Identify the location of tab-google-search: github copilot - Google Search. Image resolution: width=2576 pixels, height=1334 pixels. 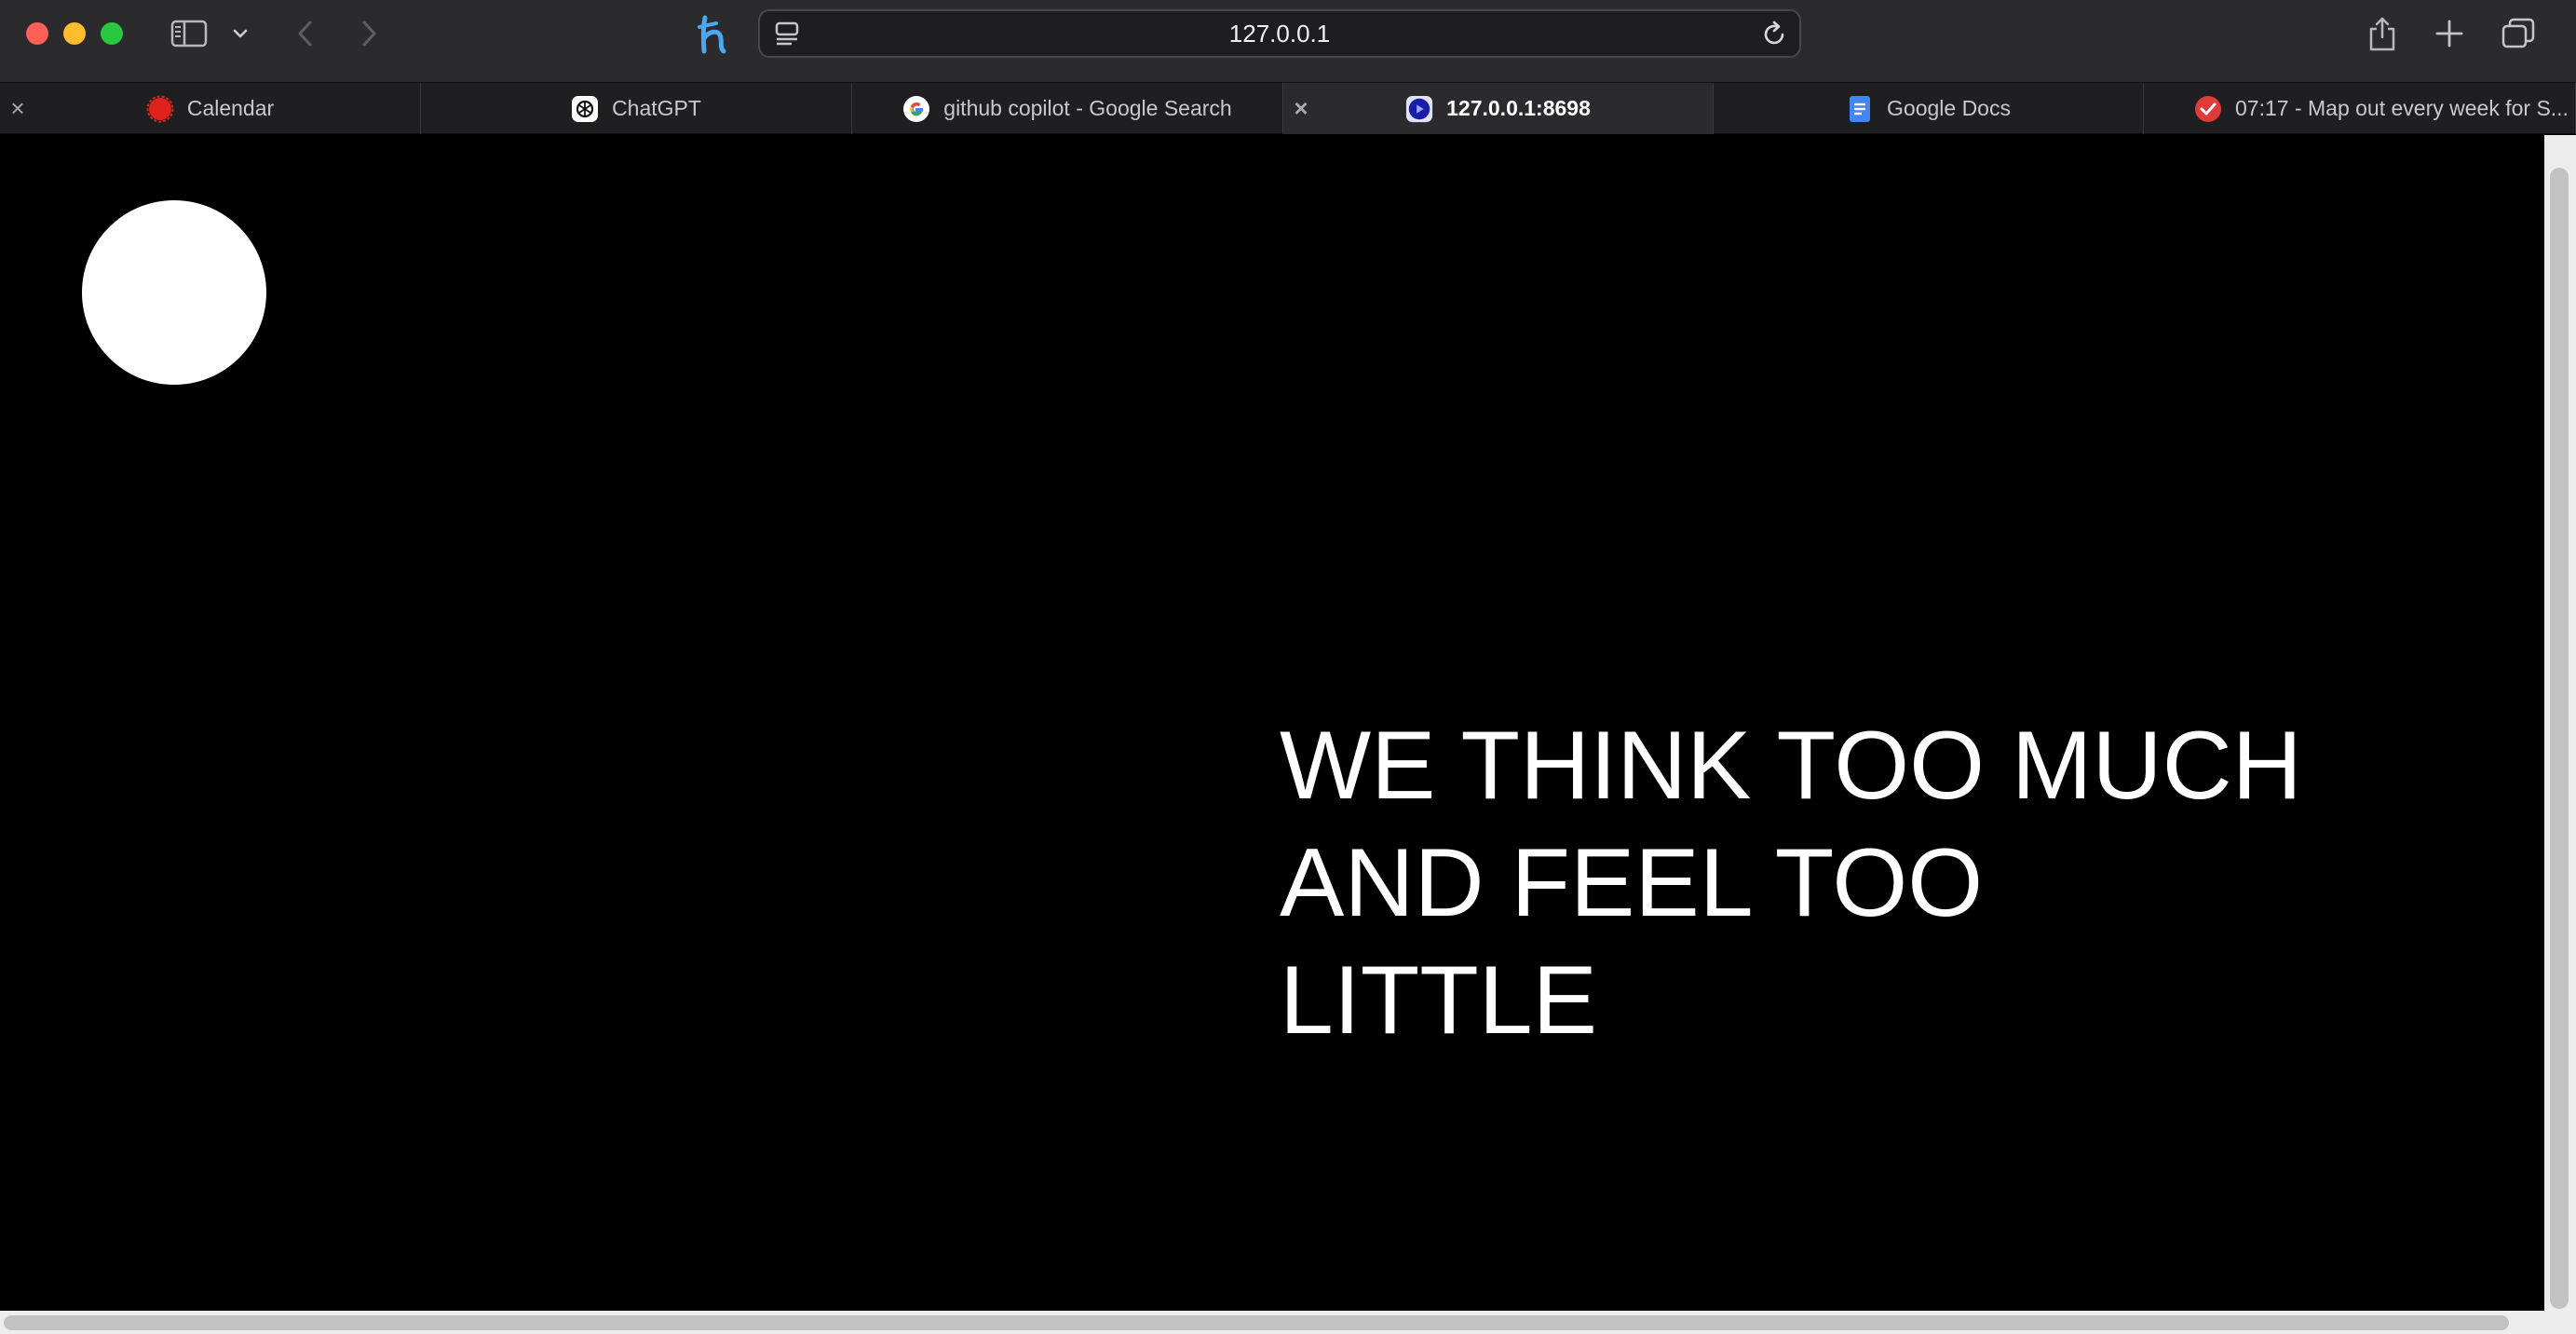
(1067, 108).